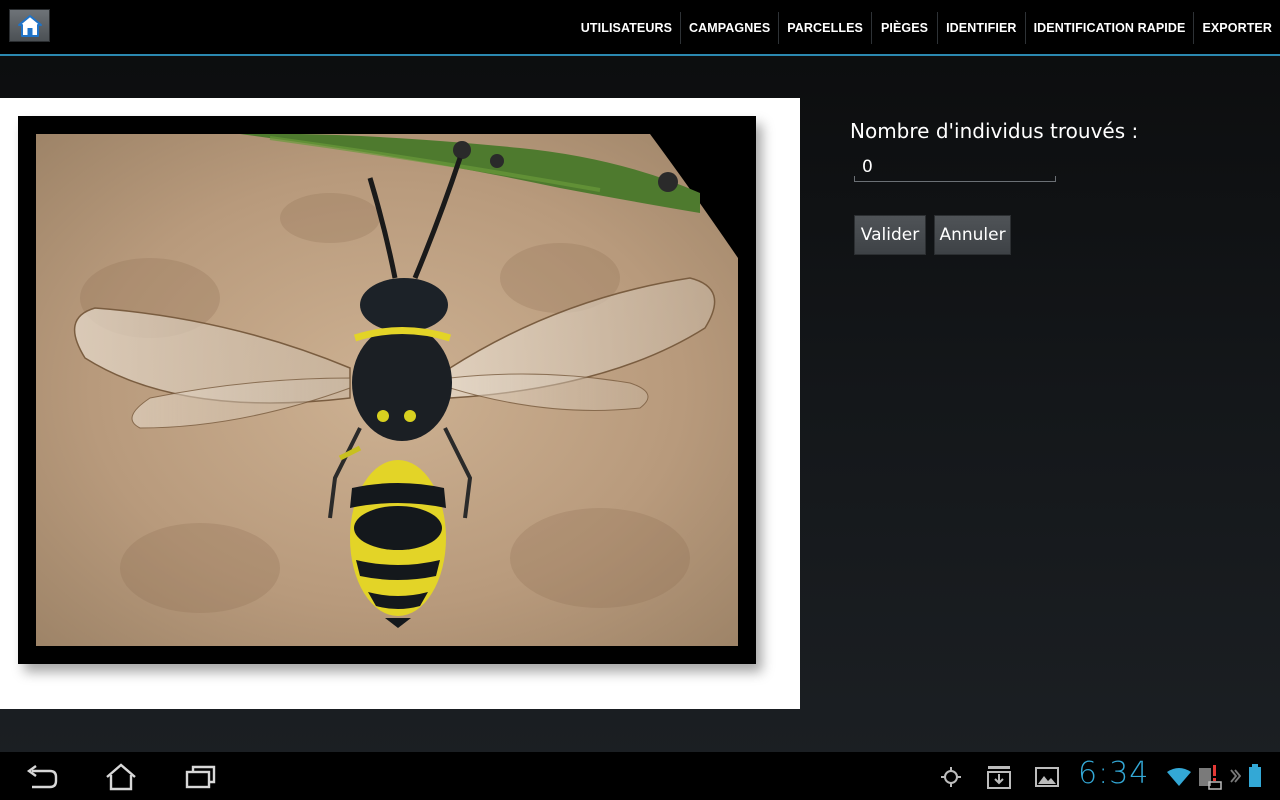 The image size is (1280, 800). Describe the element at coordinates (1210, 777) in the screenshot. I see `sim-alert-icon` at that location.